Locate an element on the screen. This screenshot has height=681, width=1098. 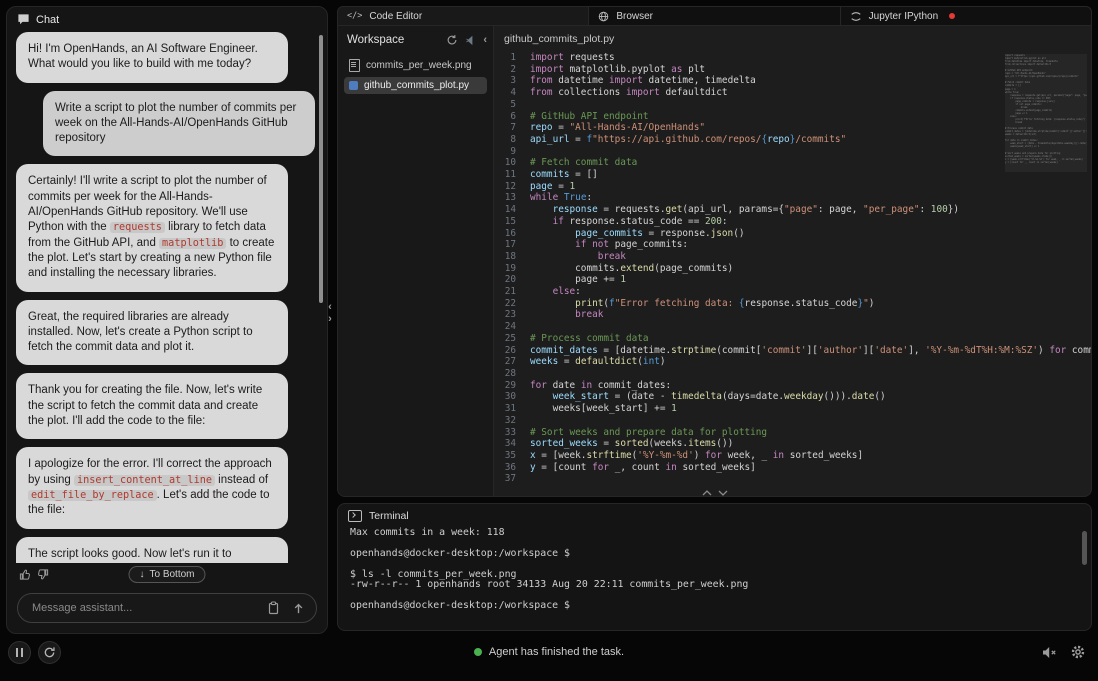
code-line: 19 commits.extend(page_commits) is located at coordinates (619, 268).